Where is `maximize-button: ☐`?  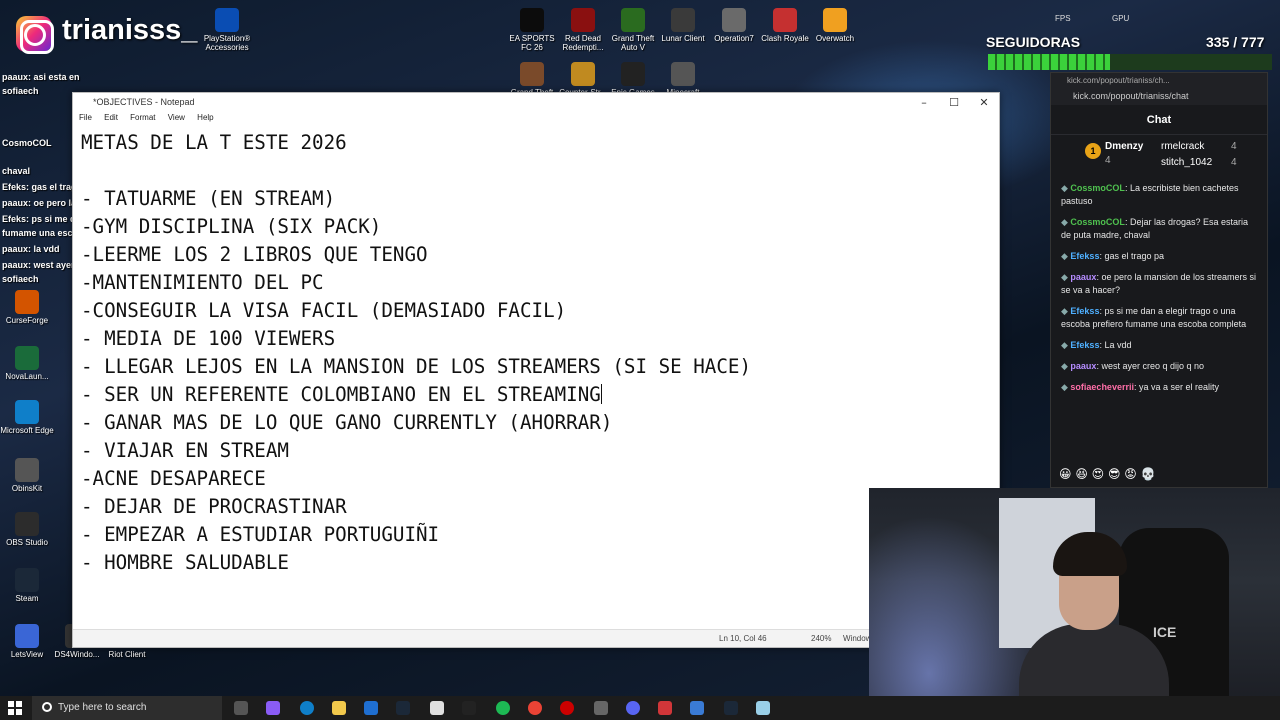
maximize-button: ☐ is located at coordinates (954, 103).